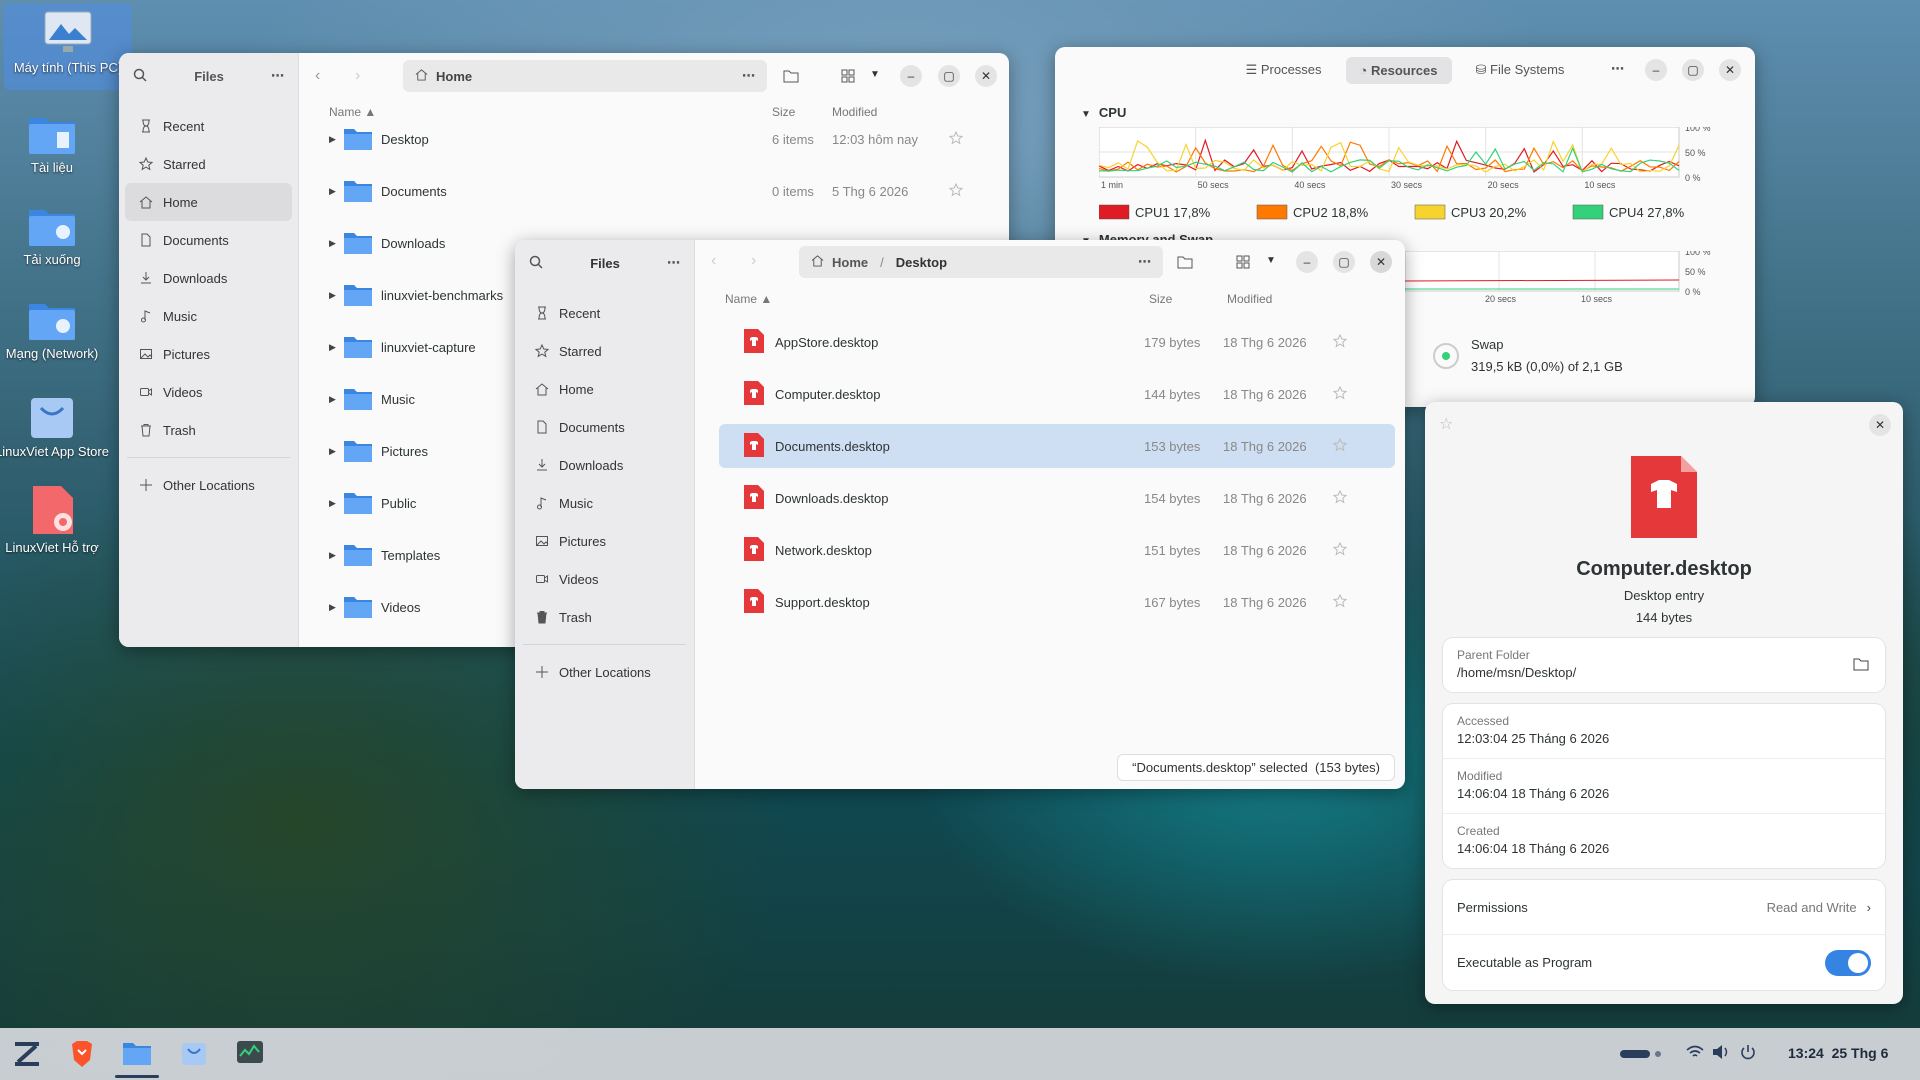 The height and width of the screenshot is (1080, 1920). Describe the element at coordinates (1103, 112) in the screenshot. I see `cpu-section-header: ▼ CPU` at that location.